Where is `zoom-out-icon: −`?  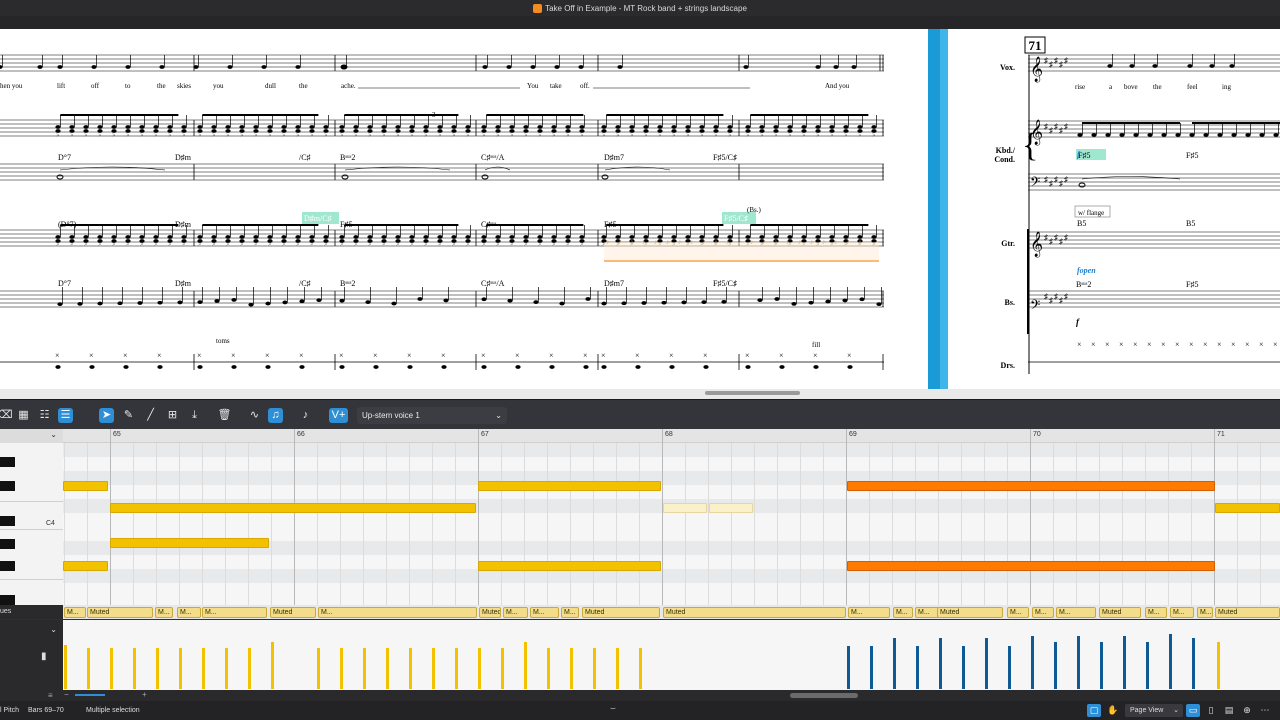
zoom-out-icon: − is located at coordinates (66, 694).